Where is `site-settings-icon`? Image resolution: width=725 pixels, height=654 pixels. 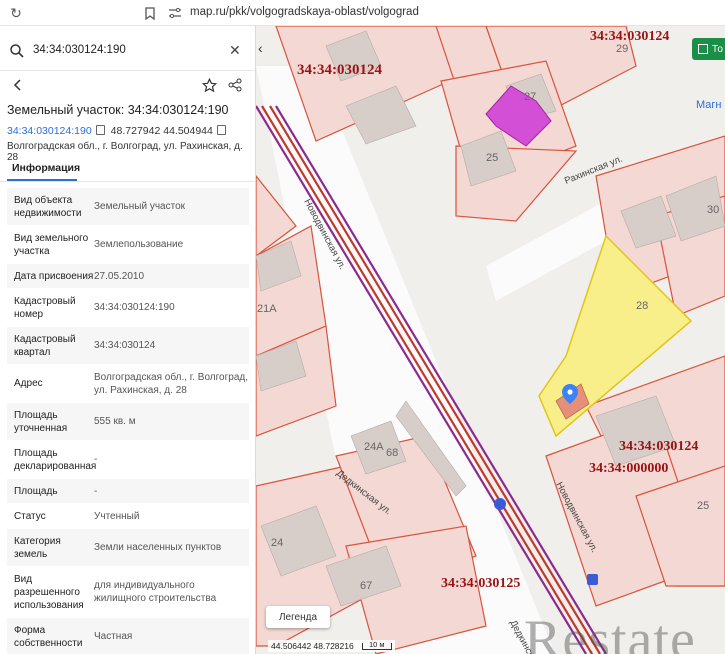
site-settings-icon is located at coordinates (175, 13).